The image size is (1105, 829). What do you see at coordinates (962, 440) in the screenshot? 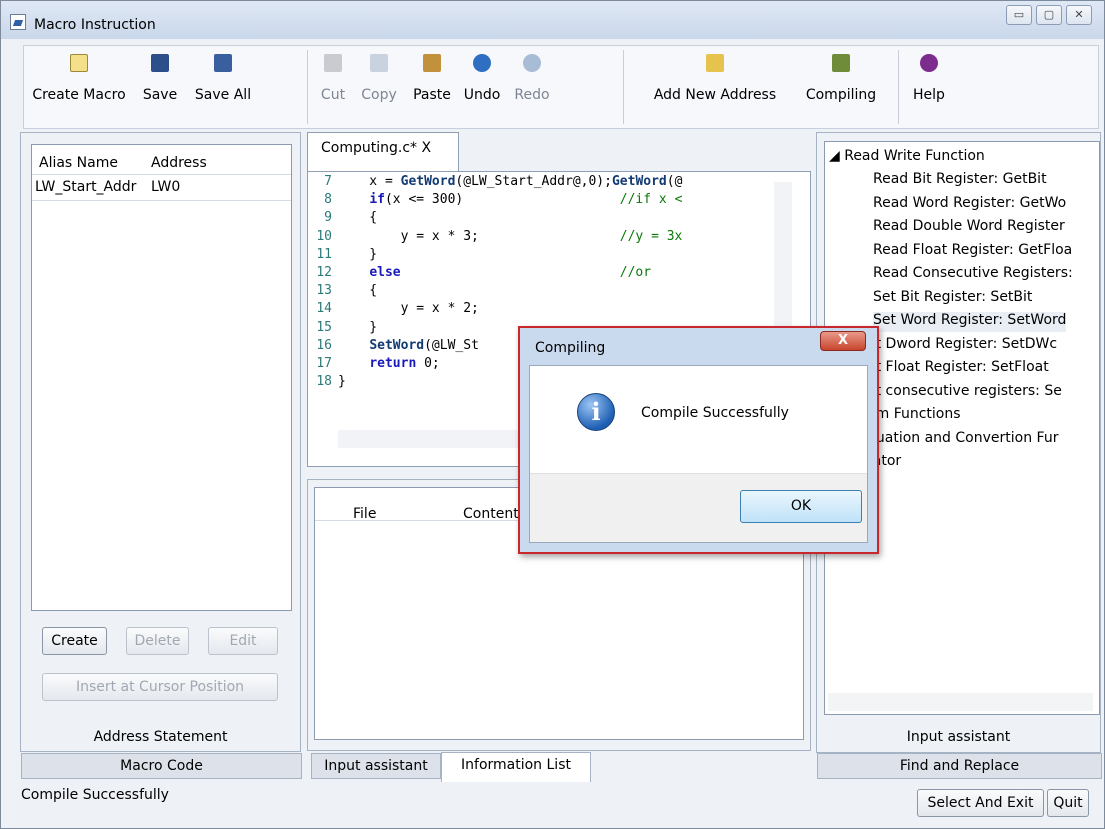
I see `tree-item: puation and Convertion Fur` at bounding box center [962, 440].